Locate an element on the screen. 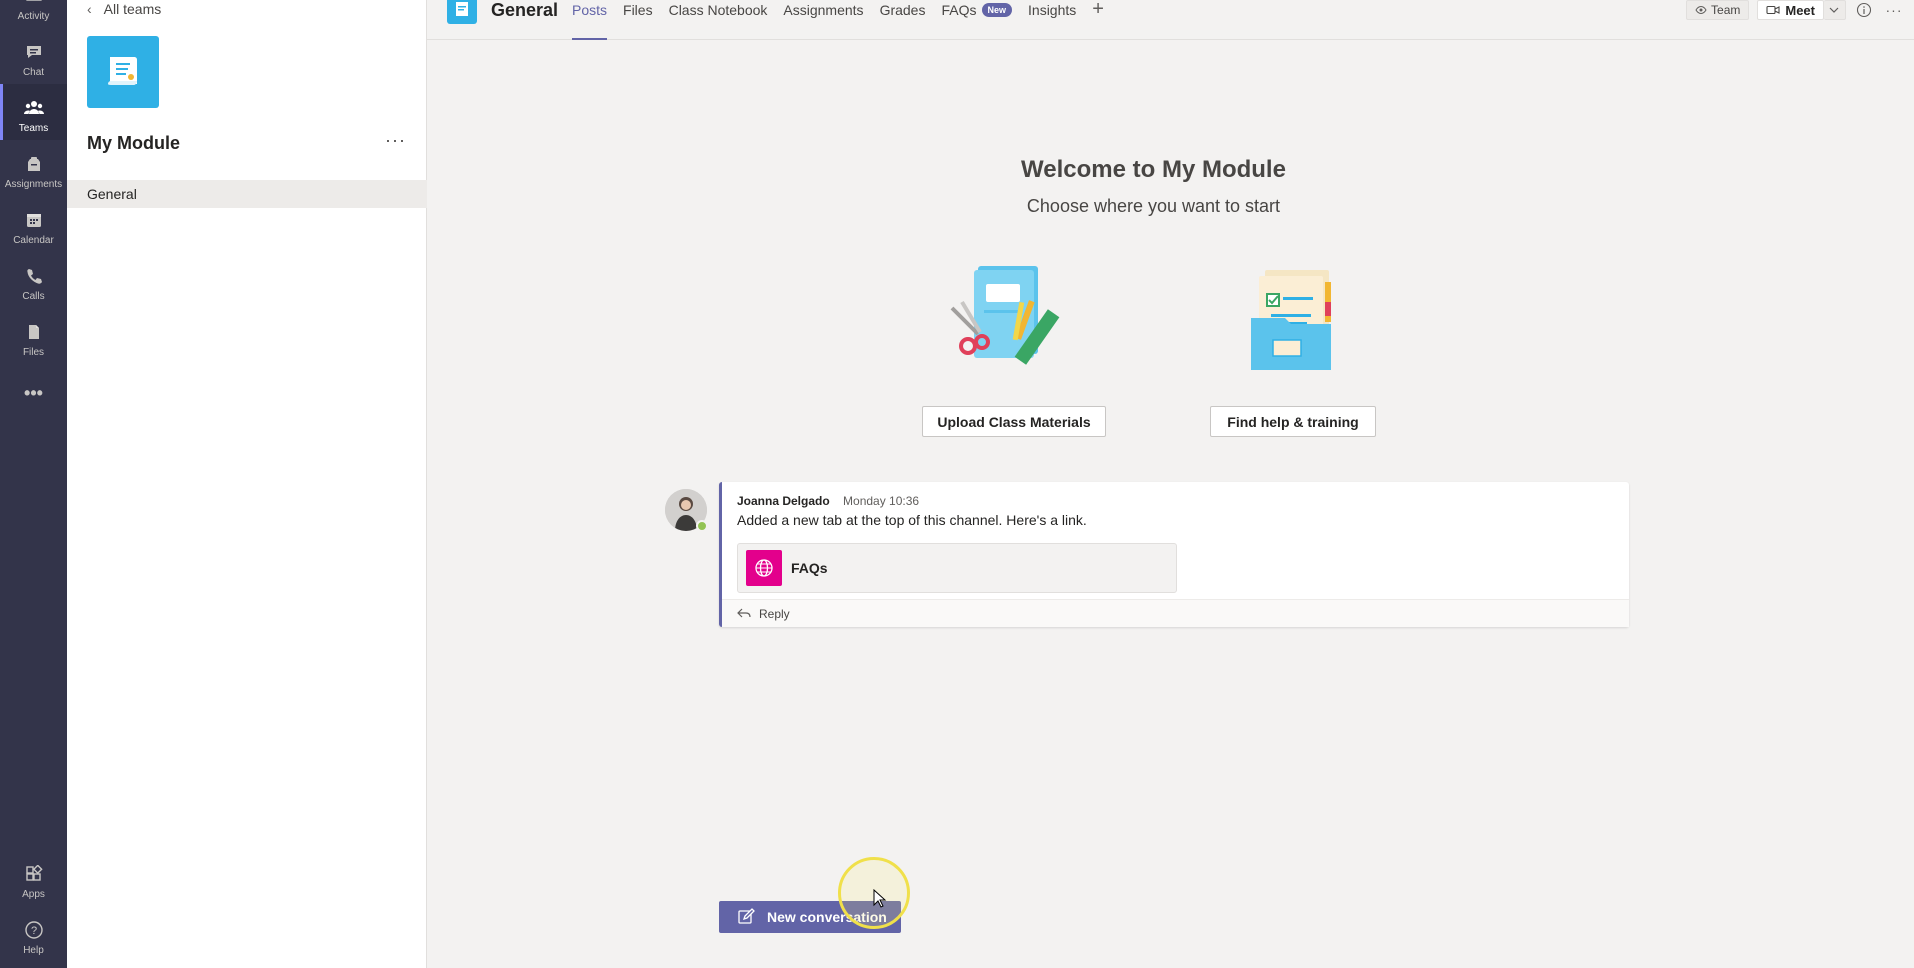 This screenshot has width=1914, height=968. chevron-left-icon: ‹ is located at coordinates (89, 9).